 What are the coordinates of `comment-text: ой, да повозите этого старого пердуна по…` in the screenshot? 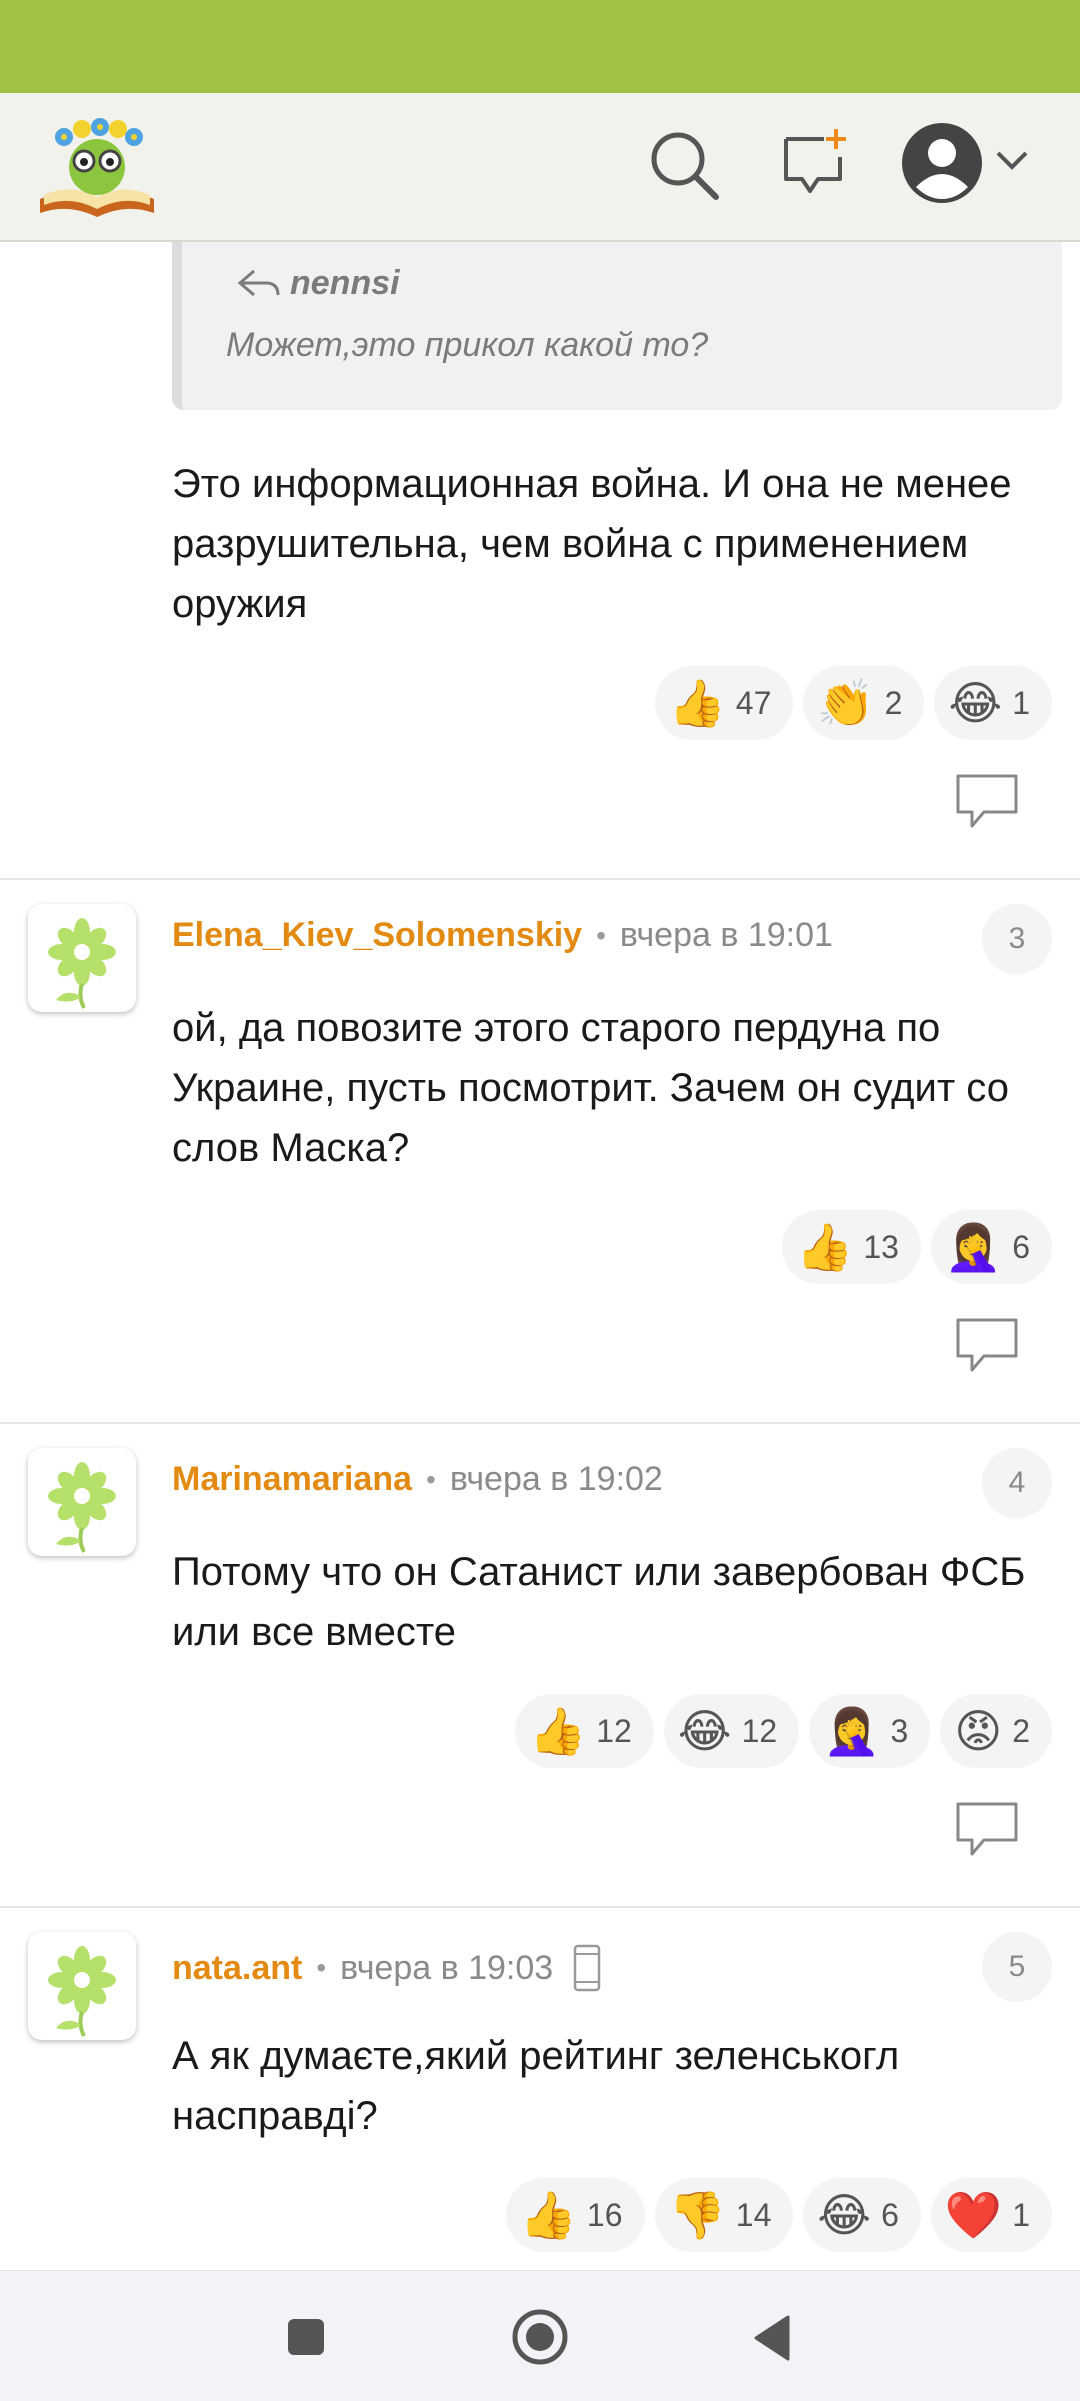 It's located at (590, 1088).